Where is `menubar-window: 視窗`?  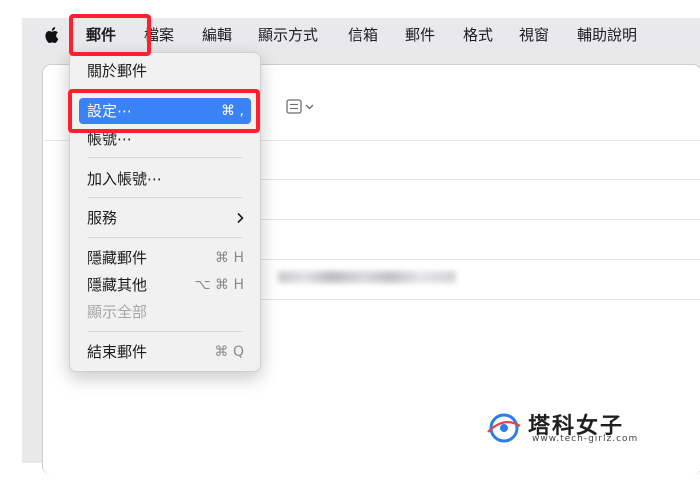 menubar-window: 視窗 is located at coordinates (534, 35).